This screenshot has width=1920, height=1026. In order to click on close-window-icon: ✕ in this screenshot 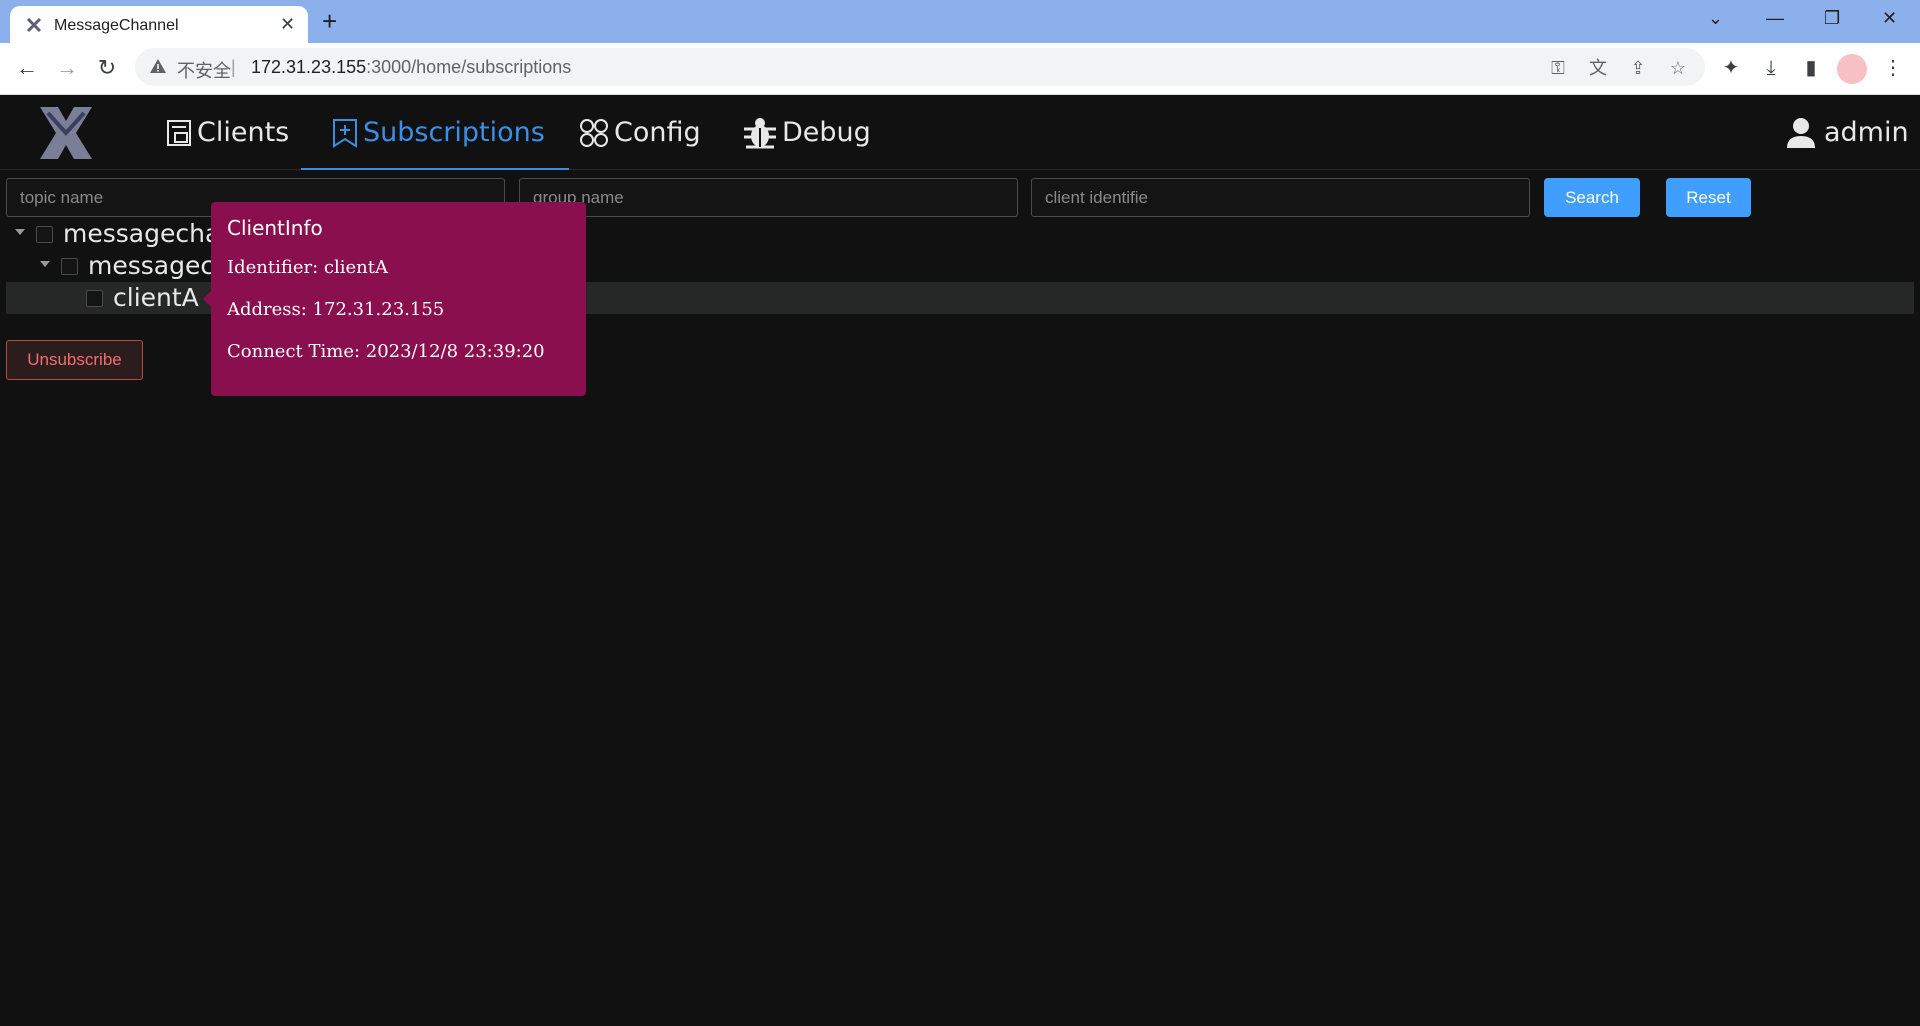, I will do `click(1889, 18)`.